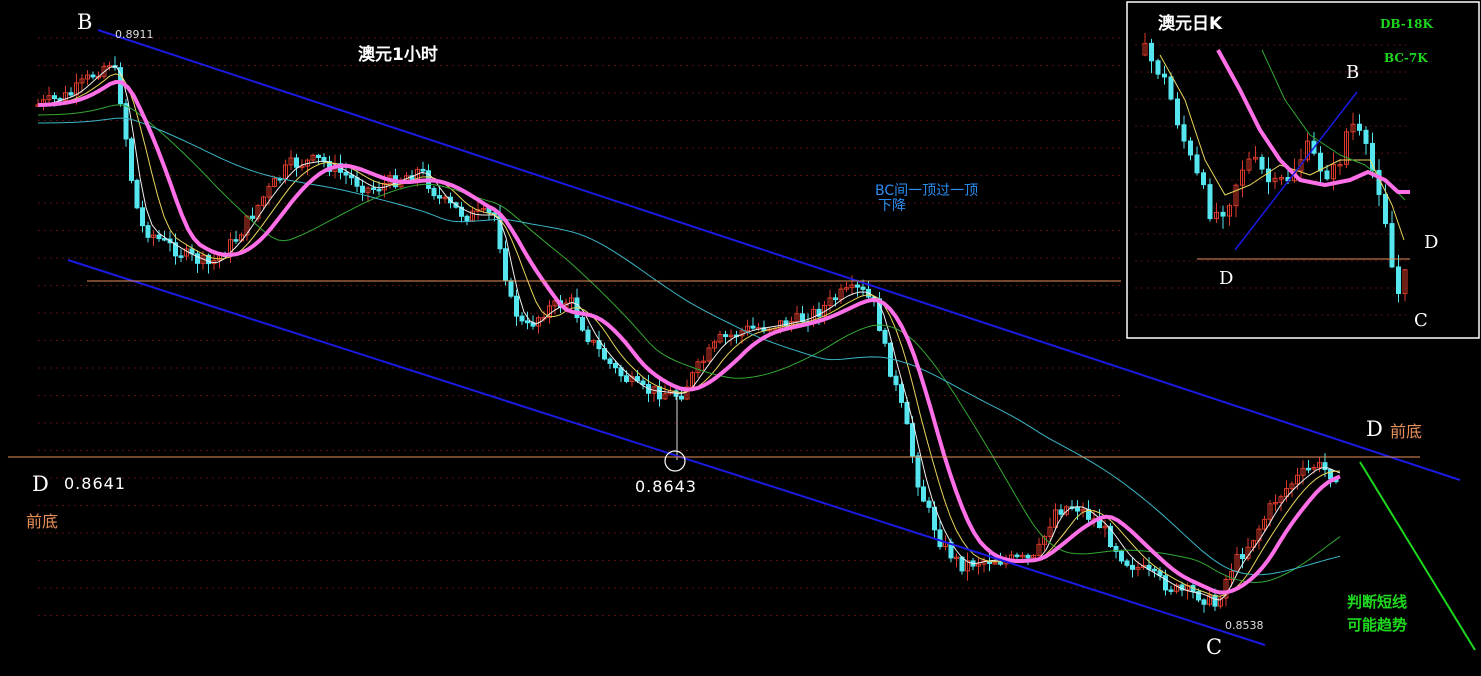 The image size is (1481, 676). Describe the element at coordinates (1190, 24) in the screenshot. I see `inset-title: 澳元日K` at that location.